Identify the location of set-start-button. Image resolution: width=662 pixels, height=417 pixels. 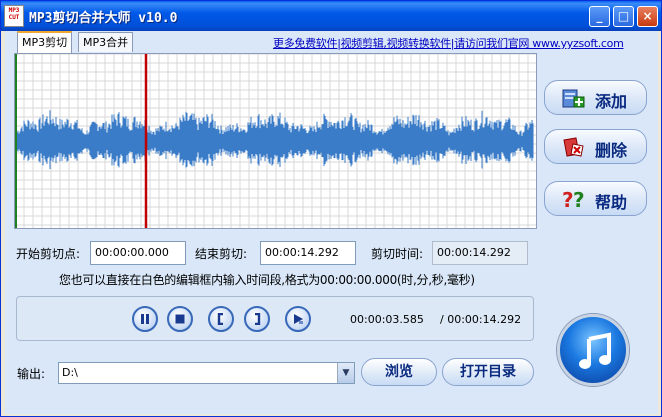
(221, 319).